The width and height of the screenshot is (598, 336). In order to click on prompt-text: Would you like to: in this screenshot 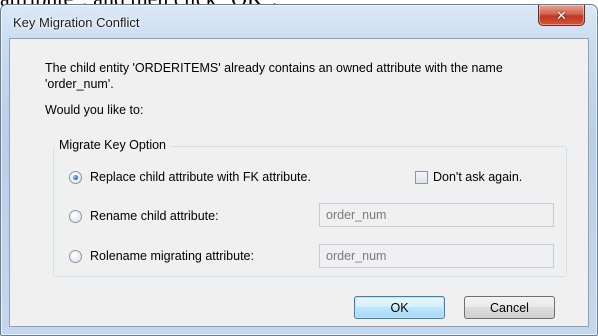, I will do `click(94, 110)`.